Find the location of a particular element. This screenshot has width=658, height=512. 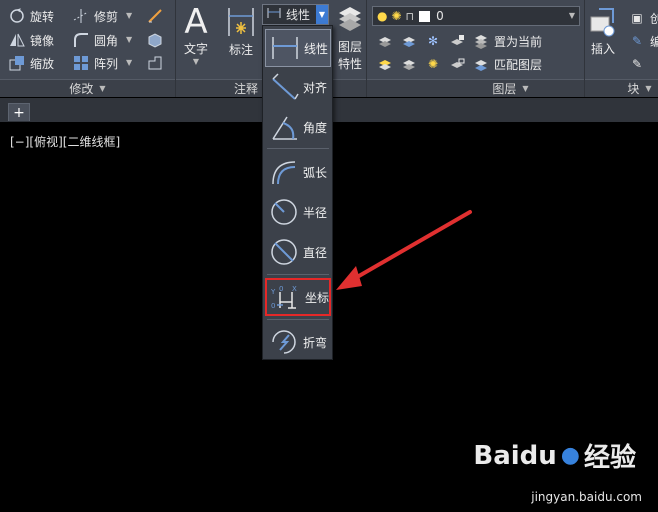

copy-3d-tool is located at coordinates (157, 40).